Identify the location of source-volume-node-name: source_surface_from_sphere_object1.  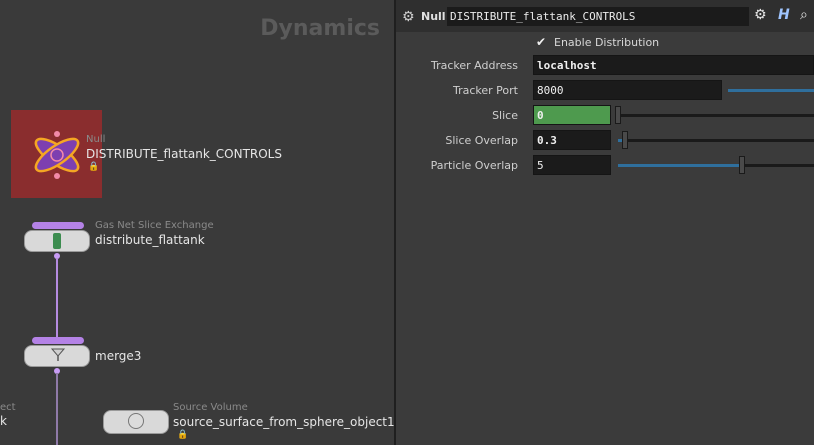
(283, 422).